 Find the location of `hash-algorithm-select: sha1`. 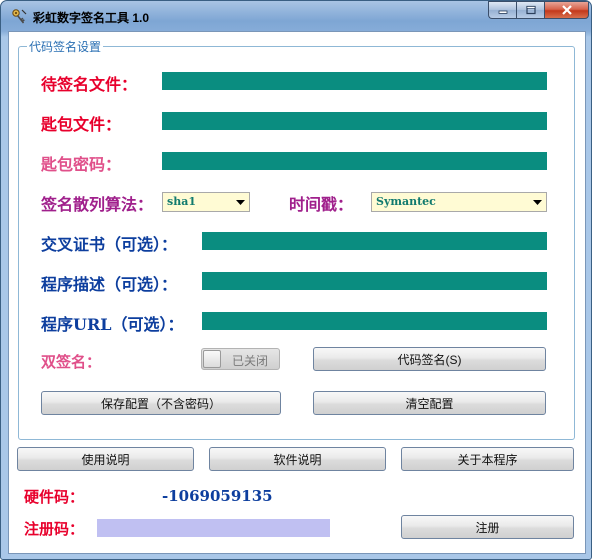

hash-algorithm-select: sha1 is located at coordinates (206, 202).